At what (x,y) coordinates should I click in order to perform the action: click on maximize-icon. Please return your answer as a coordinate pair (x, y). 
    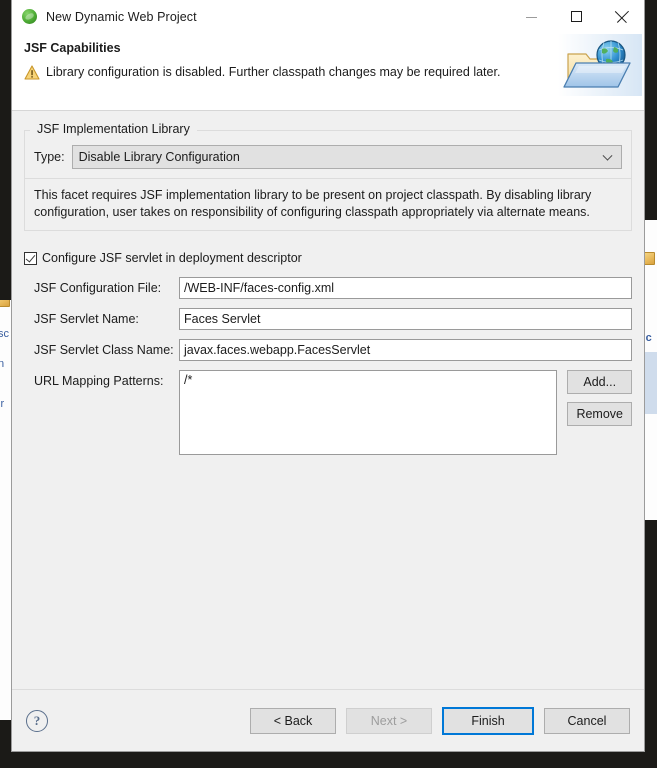
    Looking at the image, I should click on (576, 16).